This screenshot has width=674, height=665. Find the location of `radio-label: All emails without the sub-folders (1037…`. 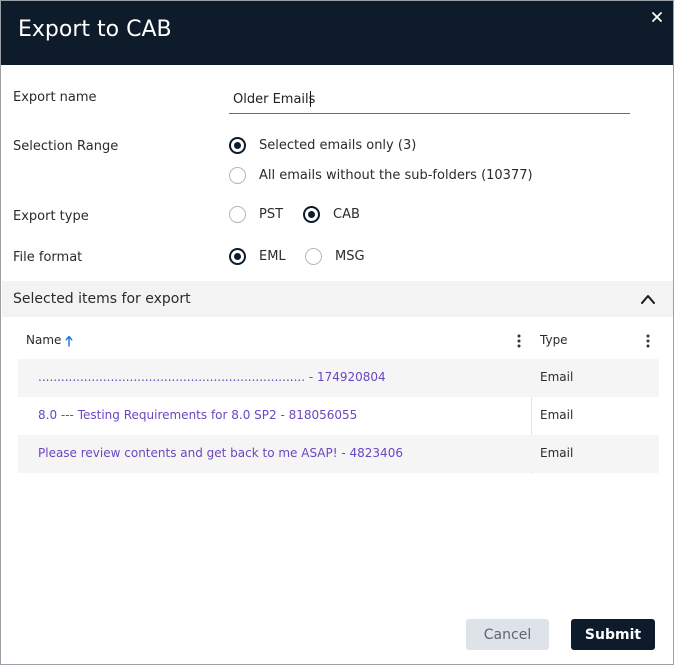

radio-label: All emails without the sub-folders (1037… is located at coordinates (396, 175).